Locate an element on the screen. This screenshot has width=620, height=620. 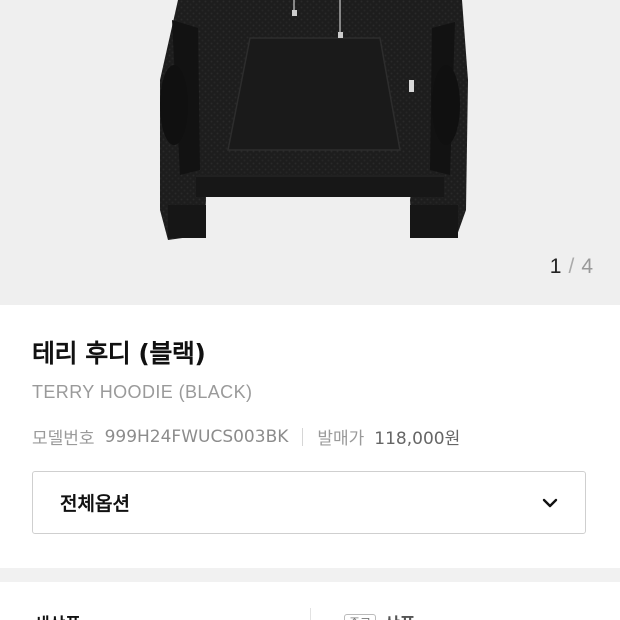
release-price-value: 118,000원 is located at coordinates (417, 439).